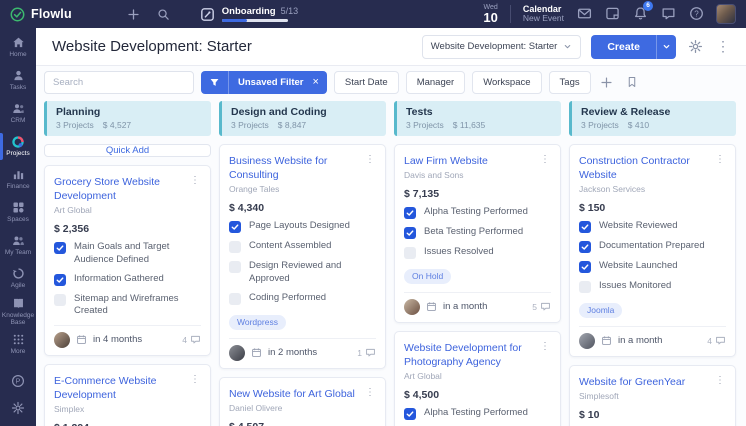 The image size is (746, 426). What do you see at coordinates (18, 344) in the screenshot?
I see `sidebar-item-more: More` at bounding box center [18, 344].